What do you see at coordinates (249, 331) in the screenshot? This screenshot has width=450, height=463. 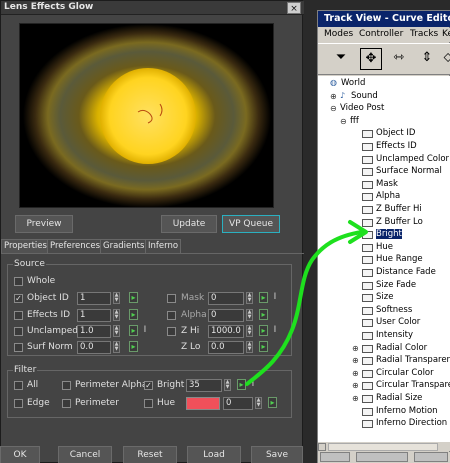 I see `z-hi-spinner: ▲ ▼` at bounding box center [249, 331].